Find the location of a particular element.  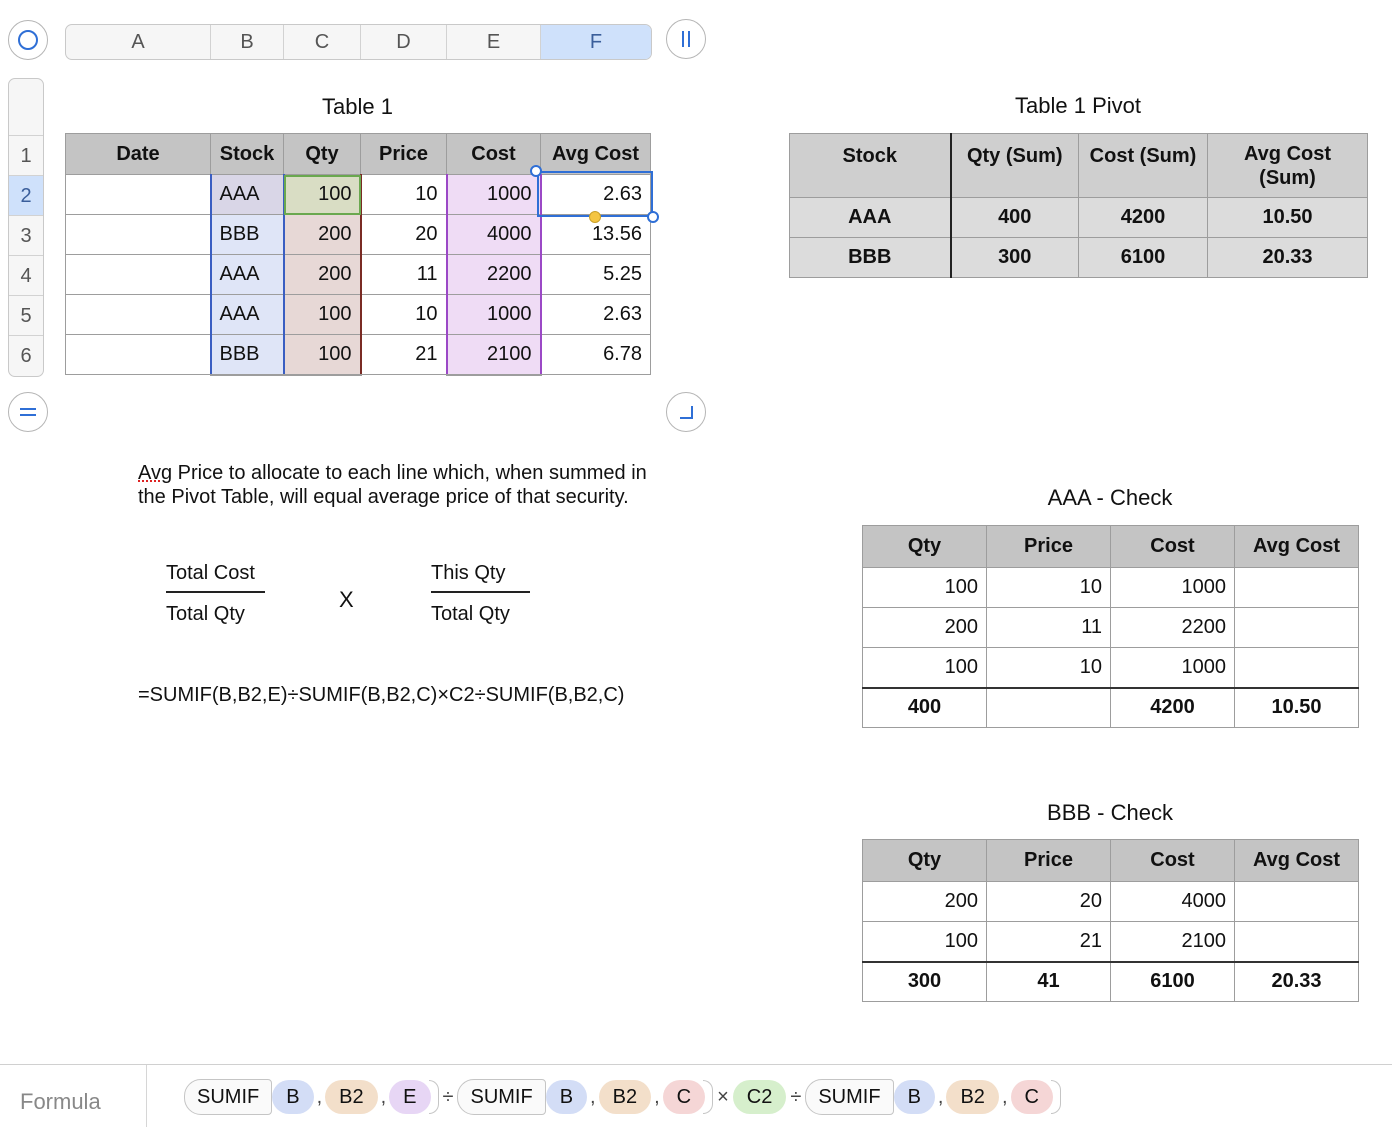

header-date: Date is located at coordinates (138, 154).